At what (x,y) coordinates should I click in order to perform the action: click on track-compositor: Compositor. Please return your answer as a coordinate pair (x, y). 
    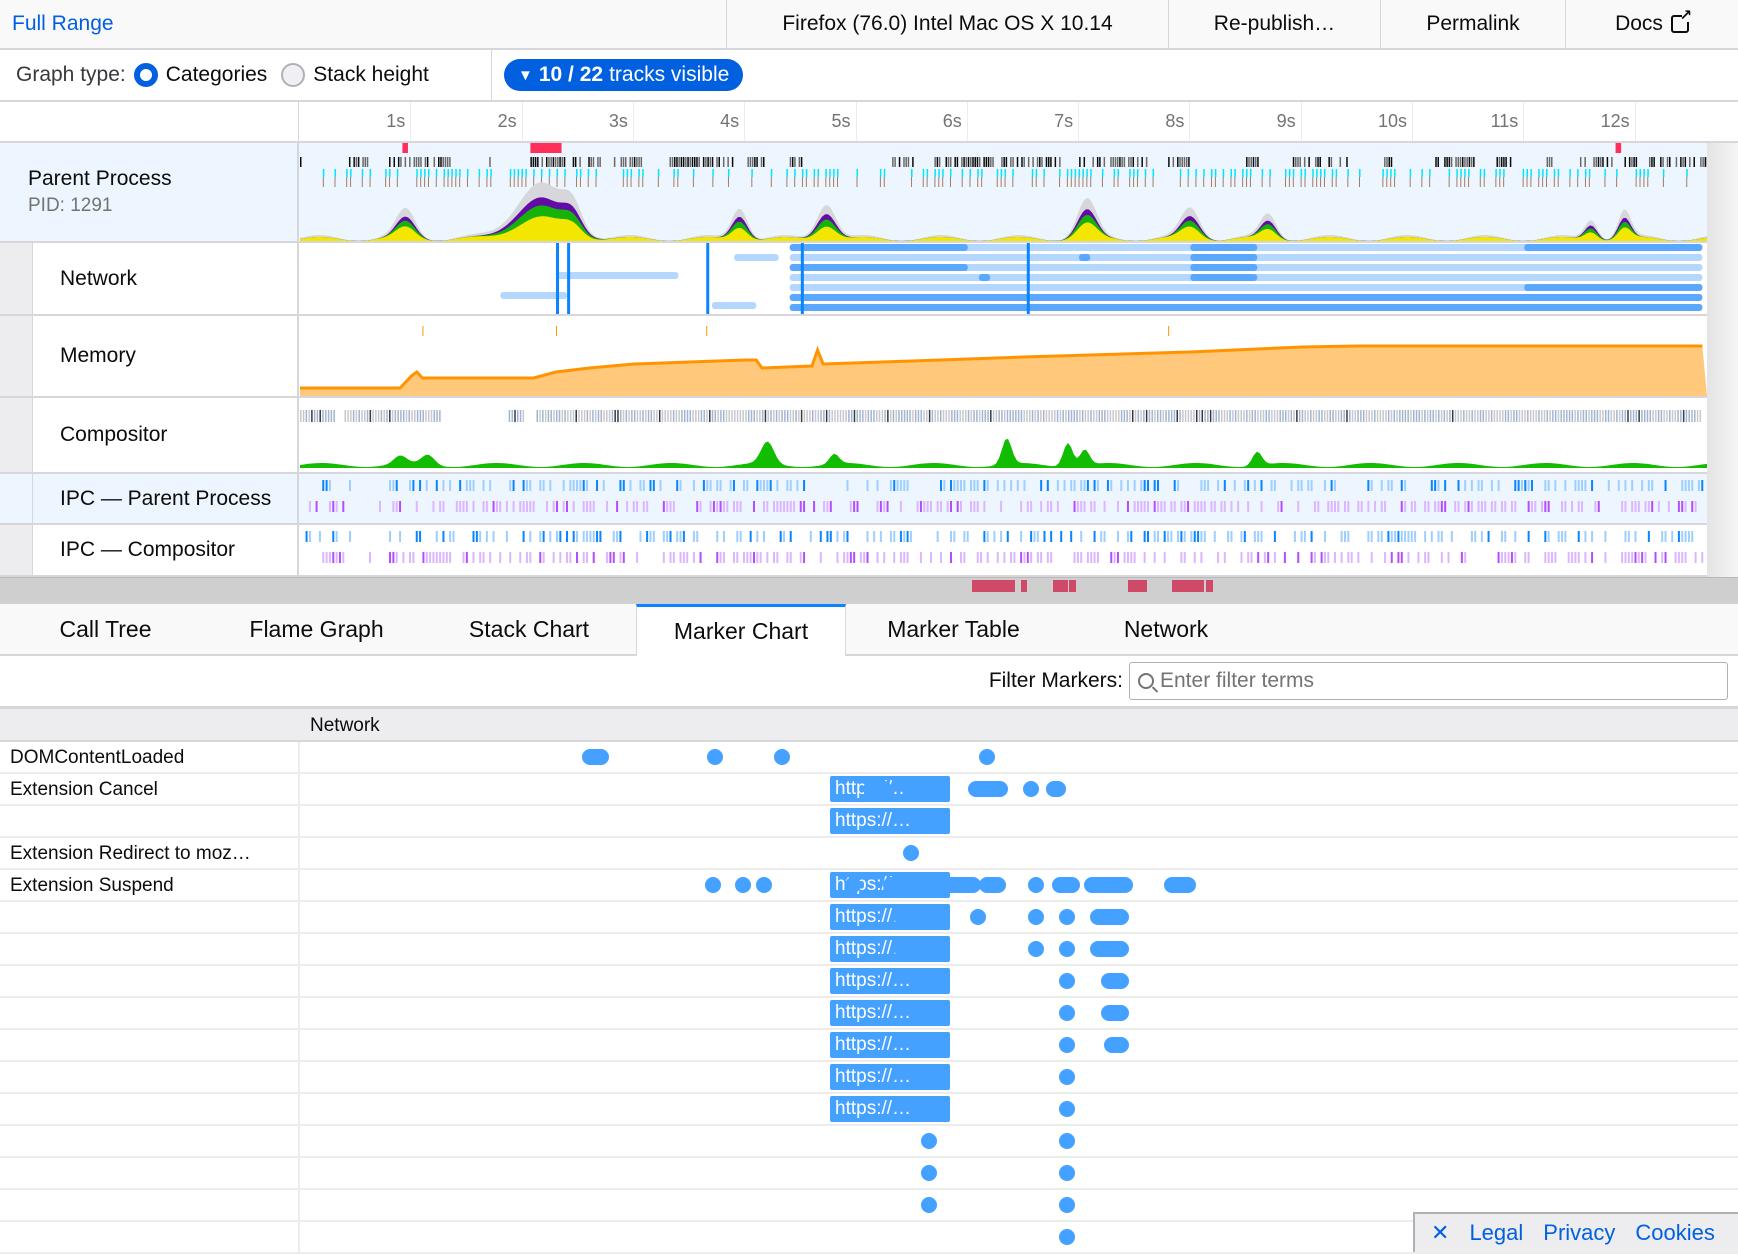
    Looking at the image, I should click on (853, 436).